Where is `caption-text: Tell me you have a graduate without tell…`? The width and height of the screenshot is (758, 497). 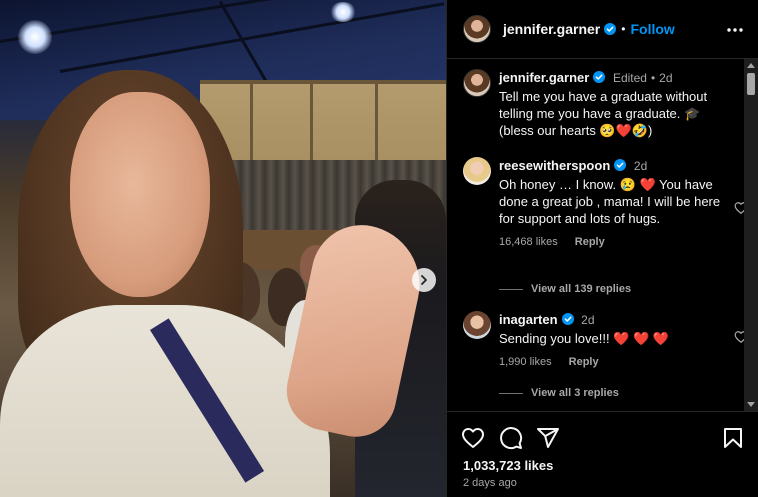 caption-text: Tell me you have a graduate without tell… is located at coordinates (603, 113).